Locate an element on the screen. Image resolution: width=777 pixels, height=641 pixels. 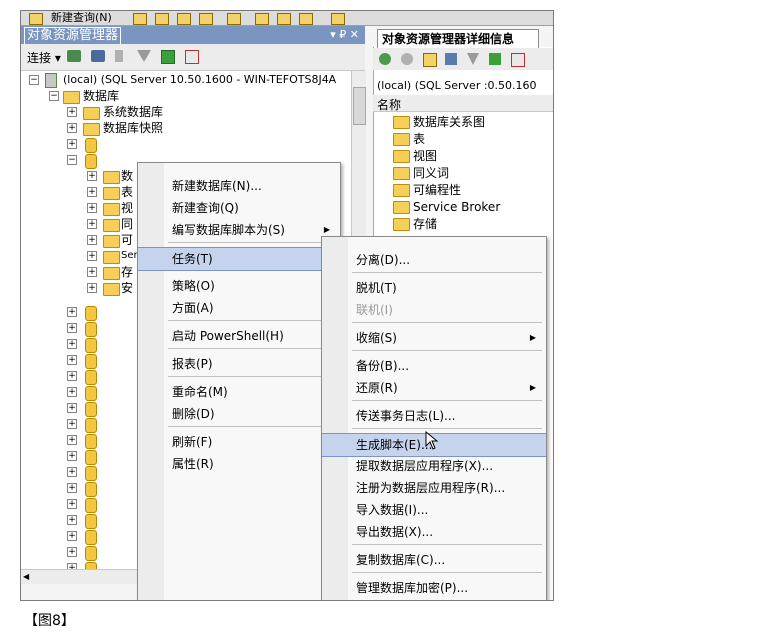
summary-icon is located at coordinates (192, 57).